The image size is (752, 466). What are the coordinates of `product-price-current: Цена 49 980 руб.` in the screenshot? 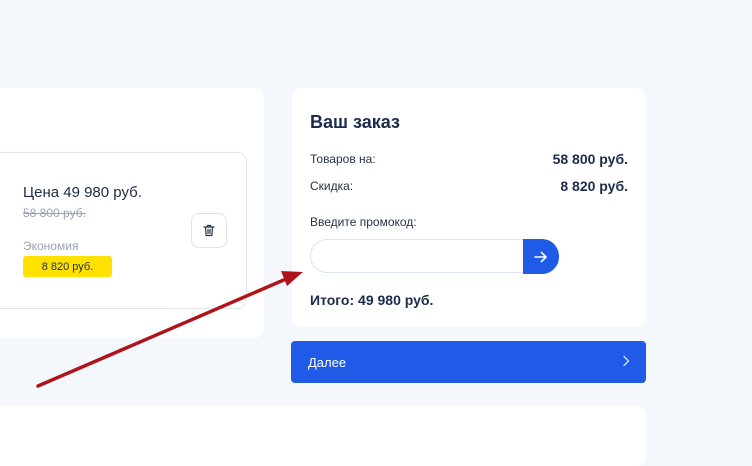 It's located at (82, 192).